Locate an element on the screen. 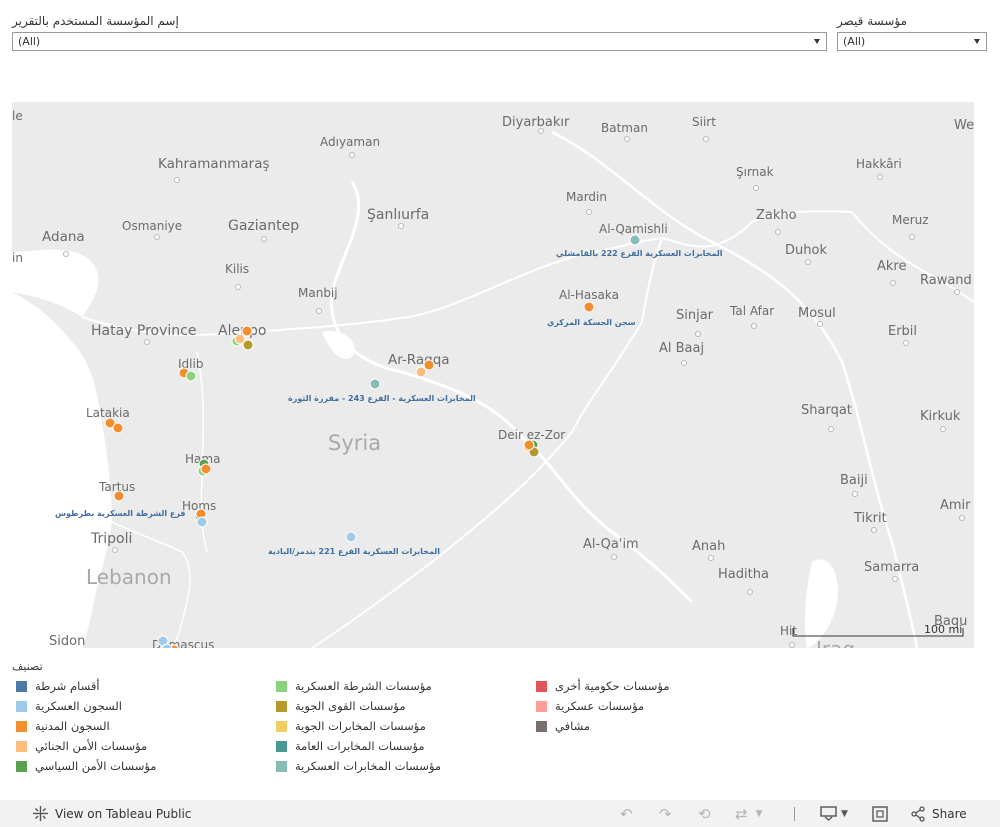  revert-button: ⟲ is located at coordinates (704, 813).